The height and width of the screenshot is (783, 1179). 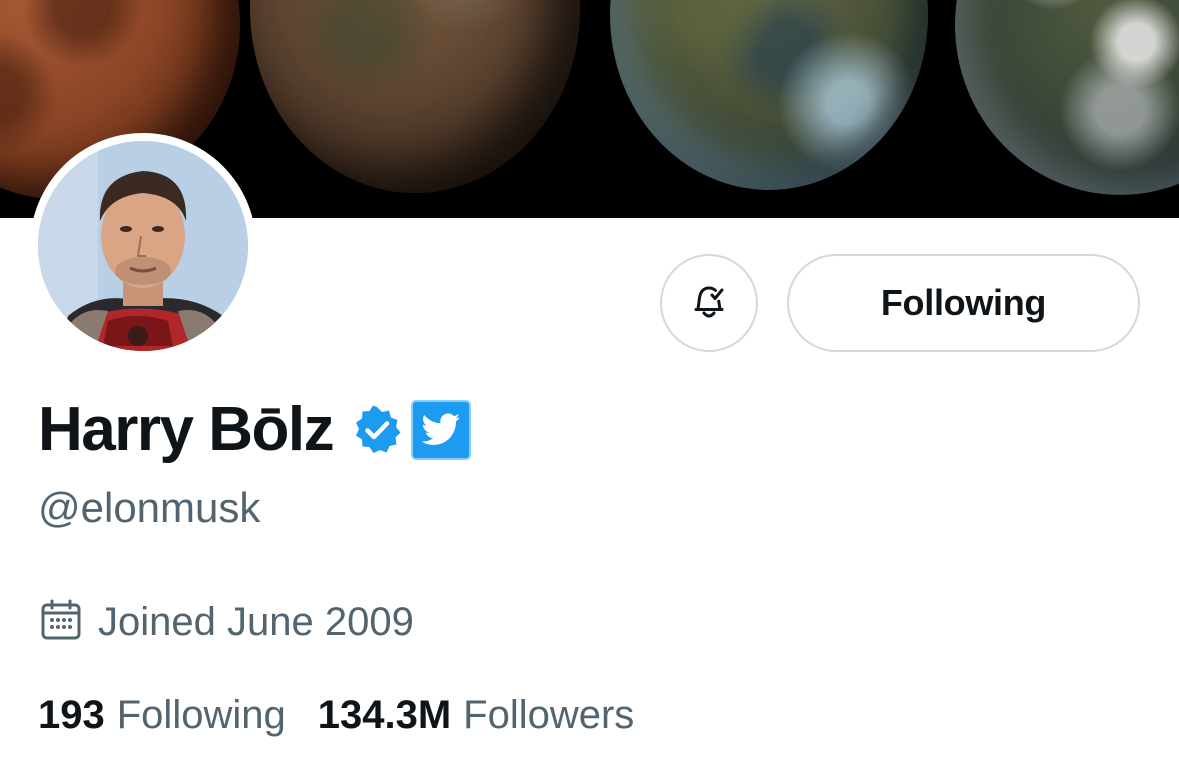 I want to click on followers-stat-link: 134.3M Followers, so click(x=476, y=715).